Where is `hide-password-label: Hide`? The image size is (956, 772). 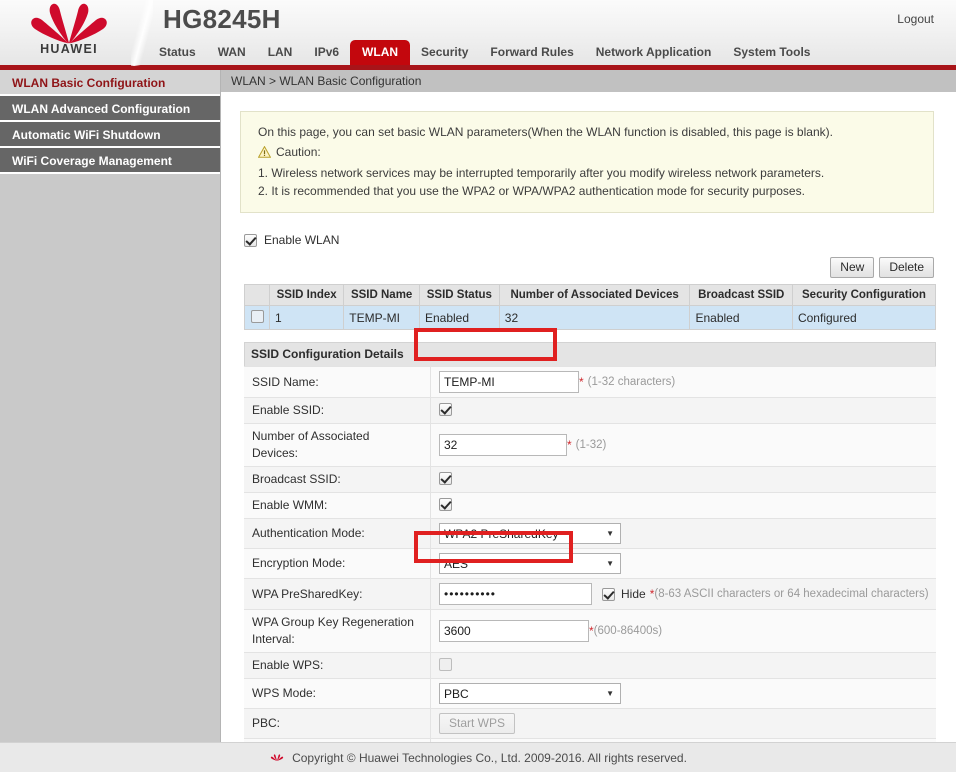
hide-password-label: Hide is located at coordinates (633, 594).